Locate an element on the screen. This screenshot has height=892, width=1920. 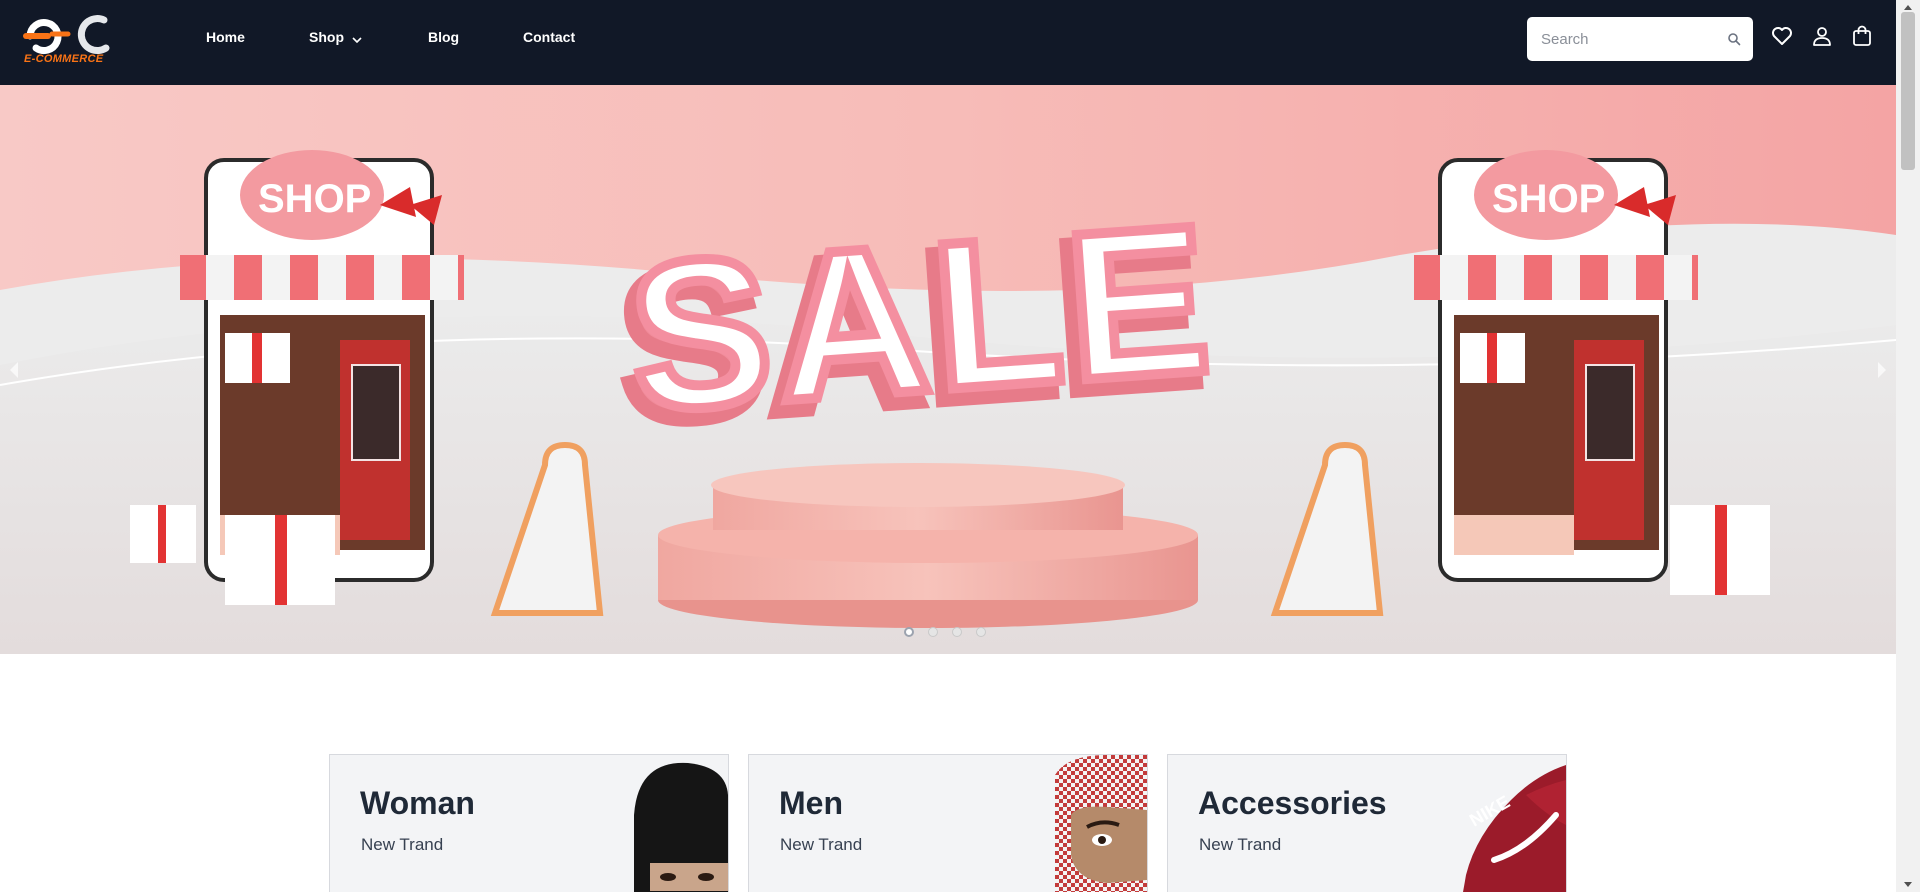
accessories-category-image: NIKE is located at coordinates (1514, 828).